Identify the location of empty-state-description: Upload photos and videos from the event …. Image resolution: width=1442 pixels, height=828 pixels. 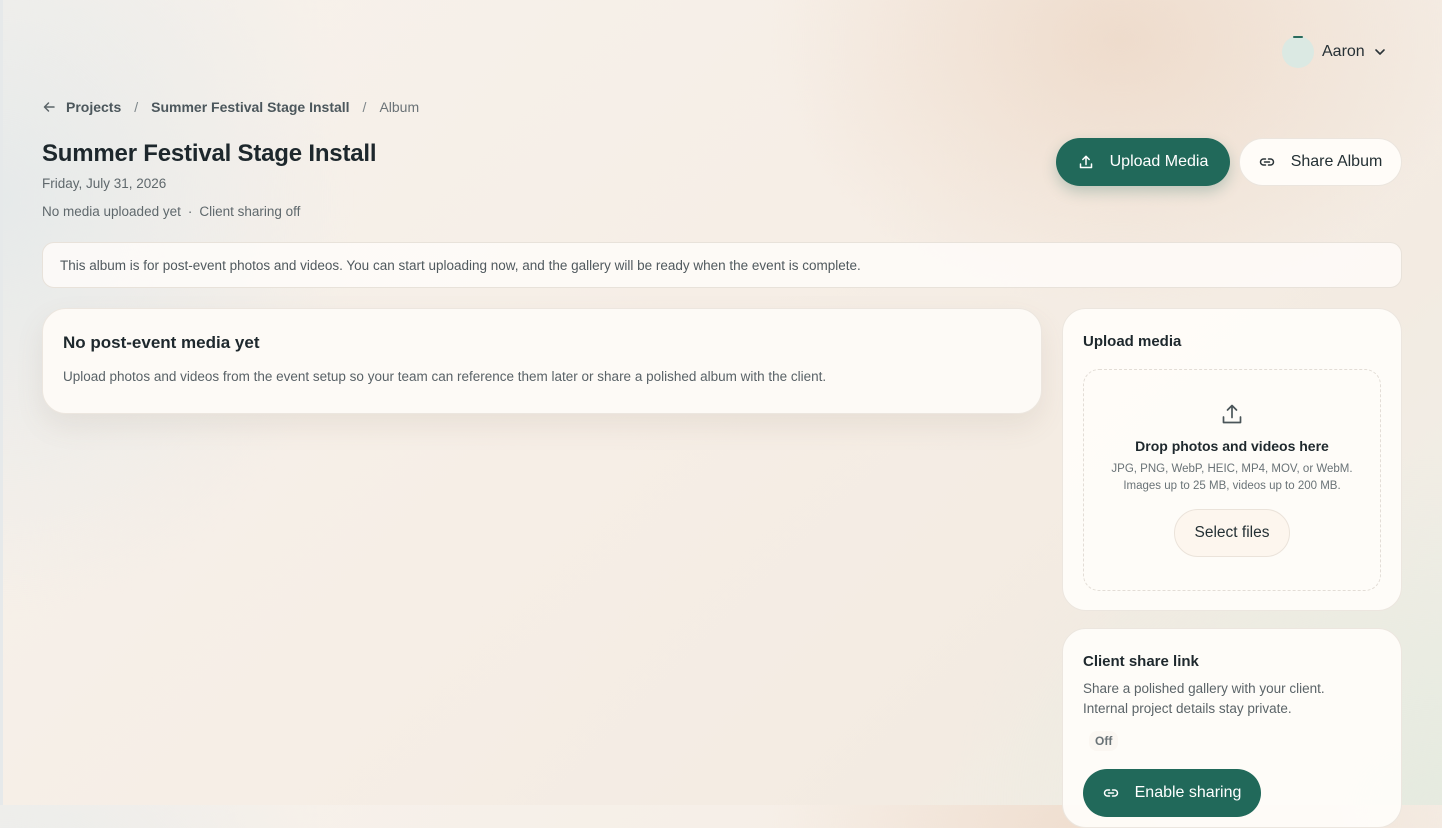
(445, 376).